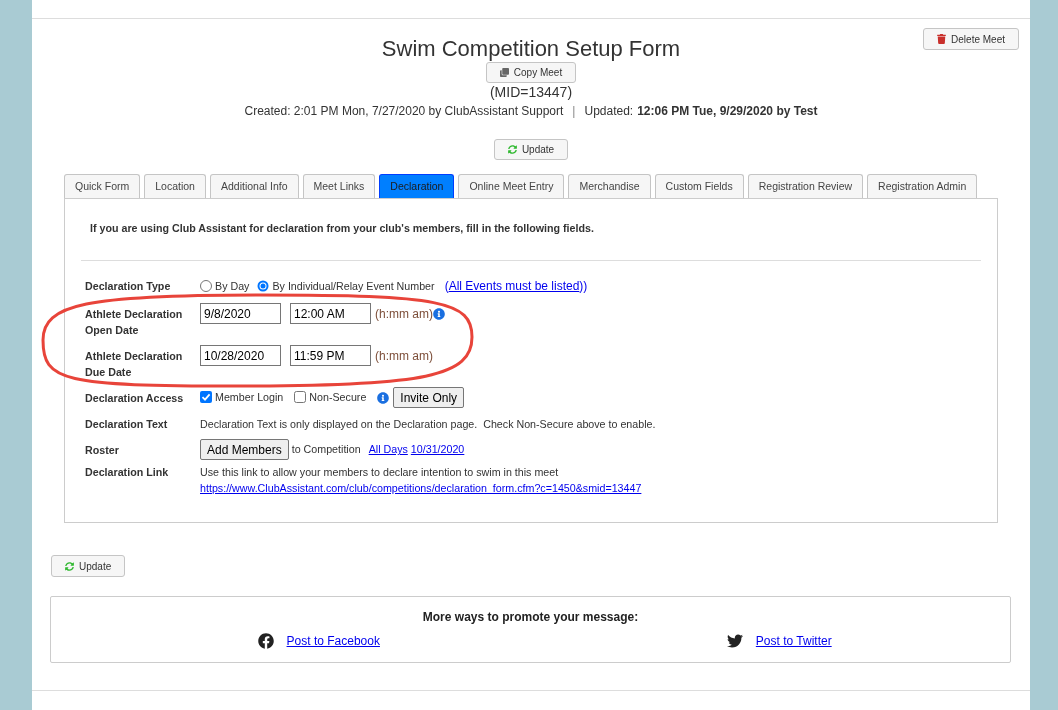  I want to click on tab: Additional Info, so click(254, 186).